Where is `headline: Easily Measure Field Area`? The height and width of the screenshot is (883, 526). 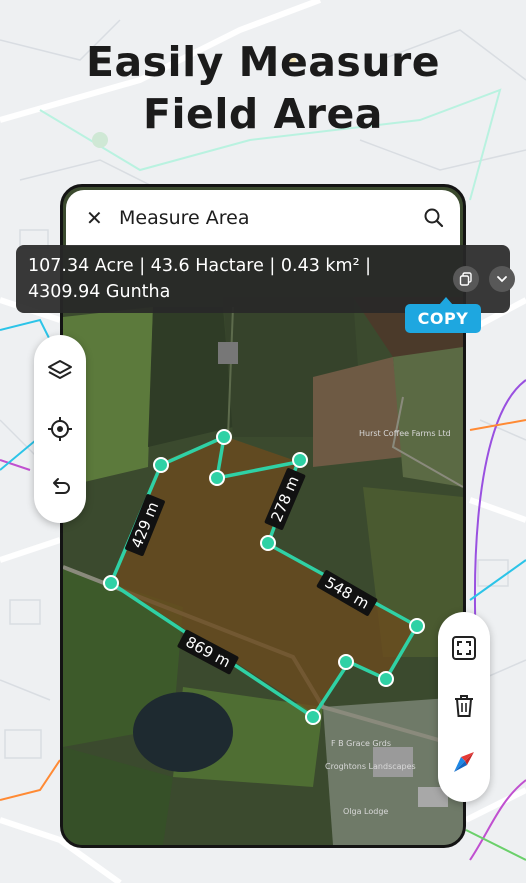
headline: Easily Measure Field Area is located at coordinates (263, 88).